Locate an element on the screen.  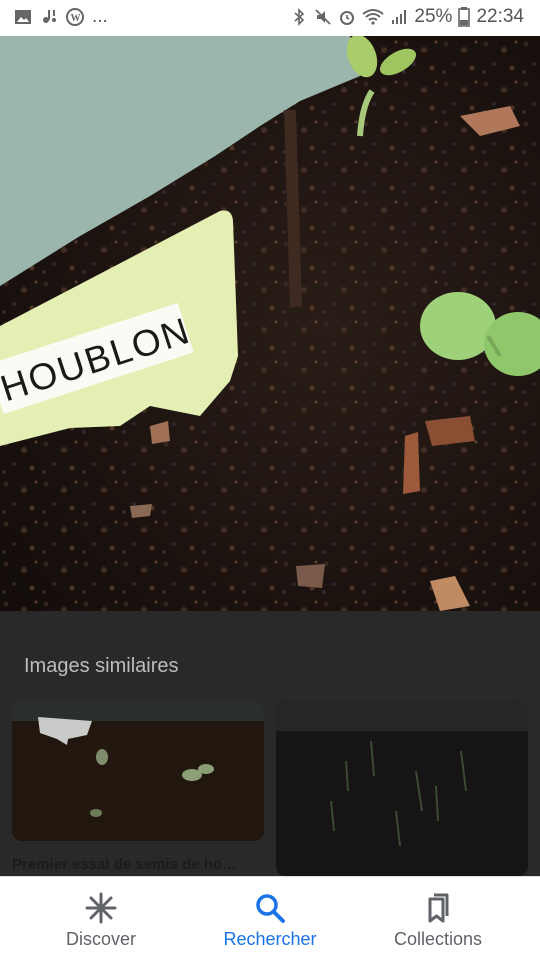
asterisk-icon is located at coordinates (101, 908).